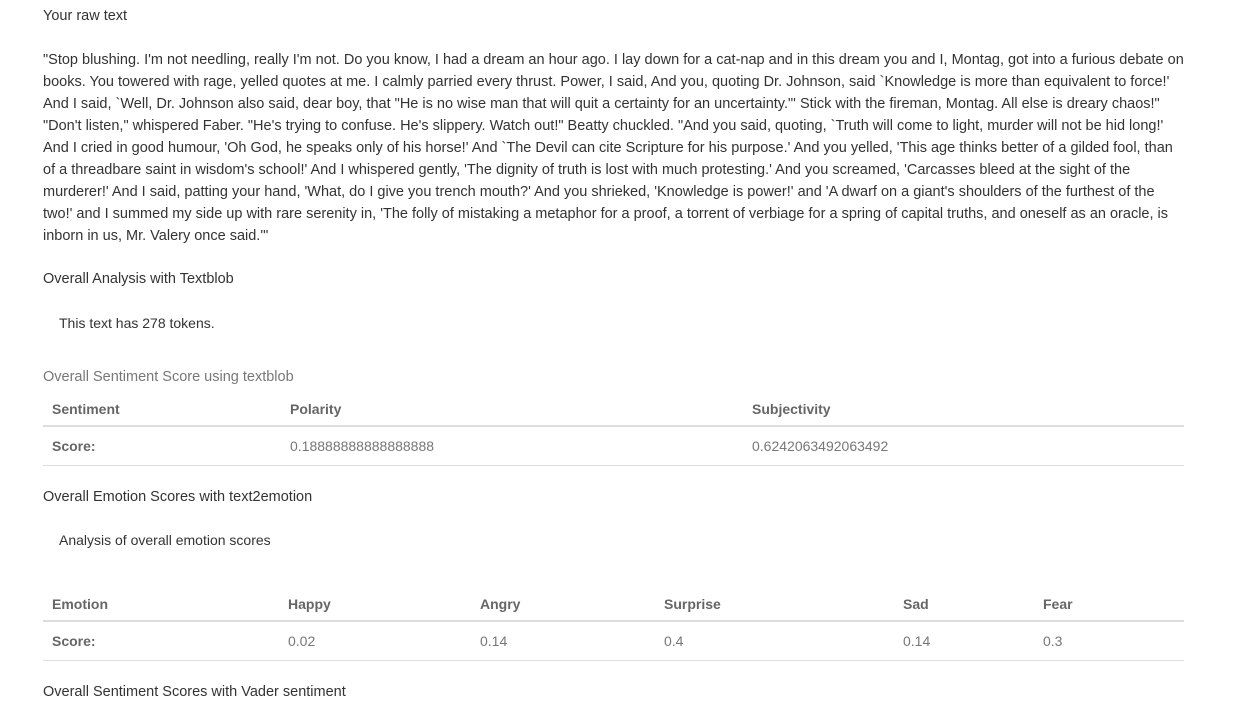  What do you see at coordinates (774, 605) in the screenshot?
I see `header-surprise: Surprise` at bounding box center [774, 605].